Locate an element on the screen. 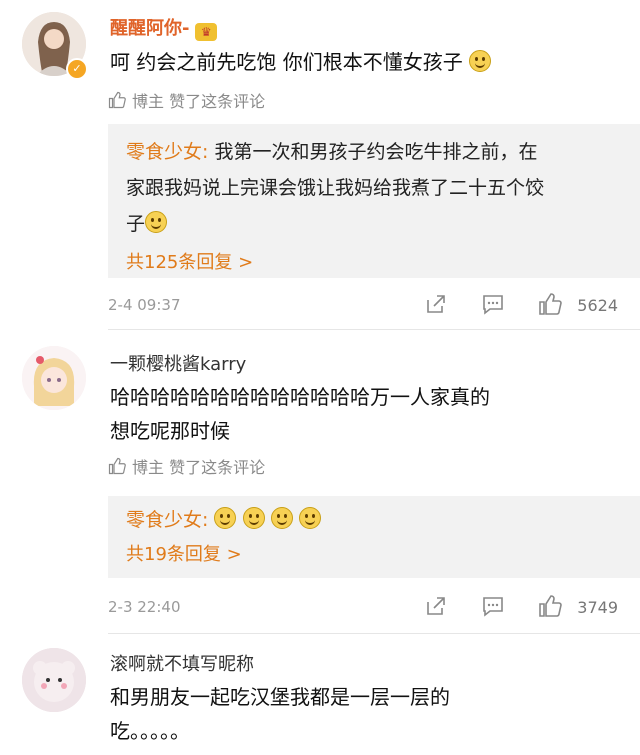  comment-username: 滚啊就不填写昵称 is located at coordinates (182, 663).